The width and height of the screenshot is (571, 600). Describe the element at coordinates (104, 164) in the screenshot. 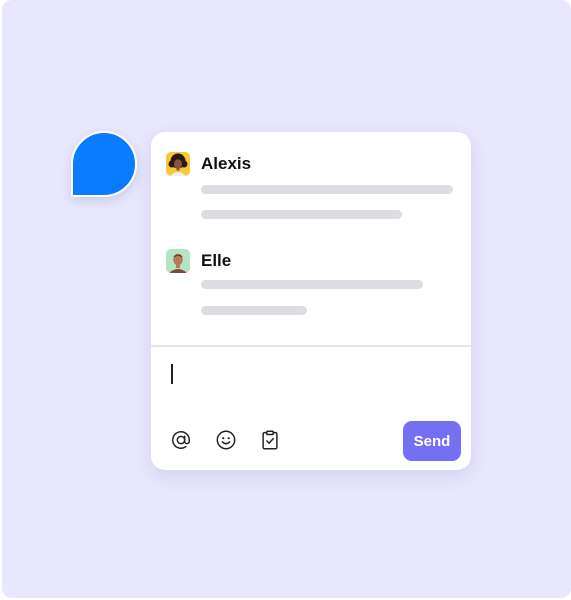

I see `chat-launcher-button` at that location.